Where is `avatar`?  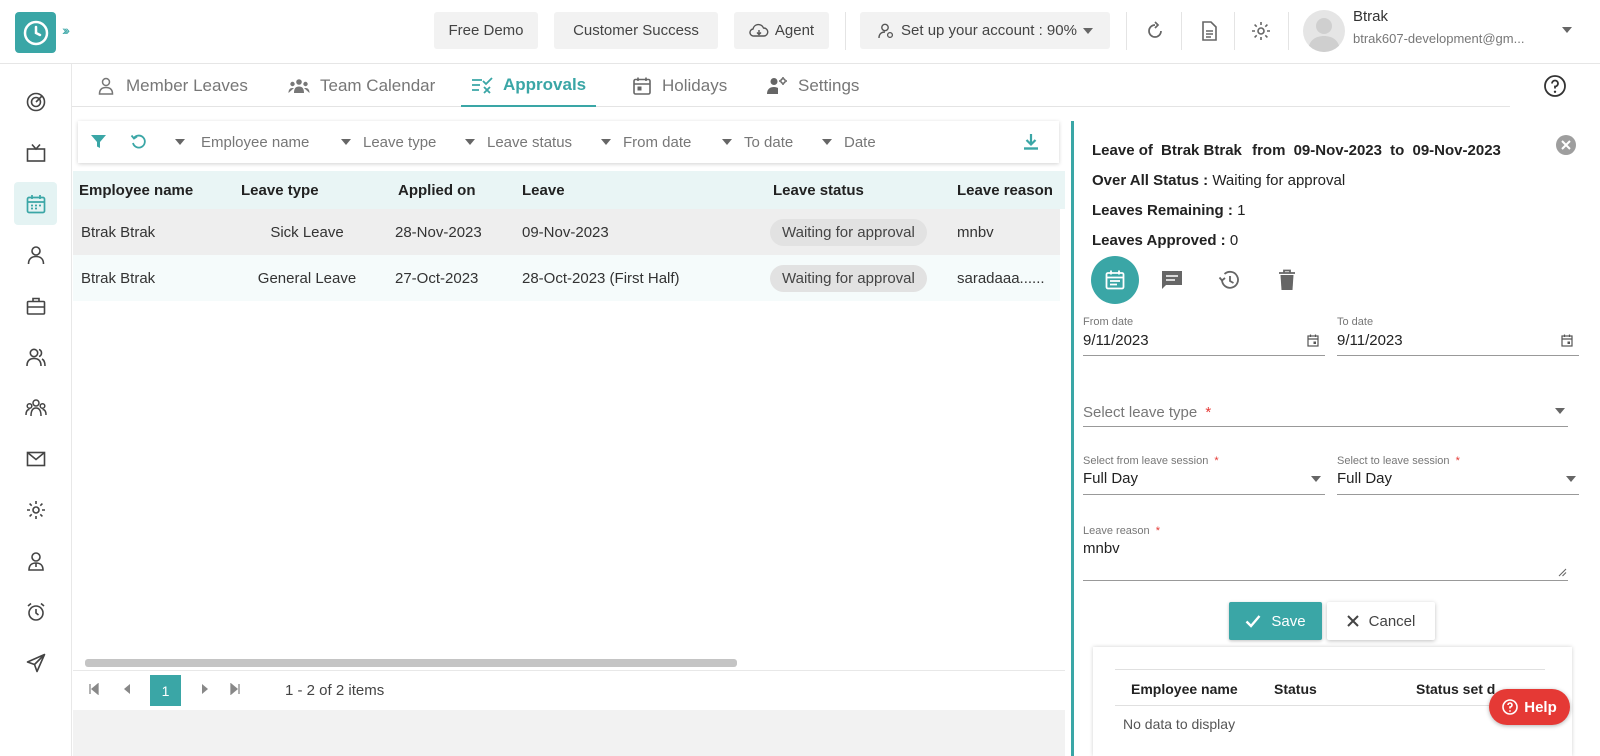 avatar is located at coordinates (1324, 31).